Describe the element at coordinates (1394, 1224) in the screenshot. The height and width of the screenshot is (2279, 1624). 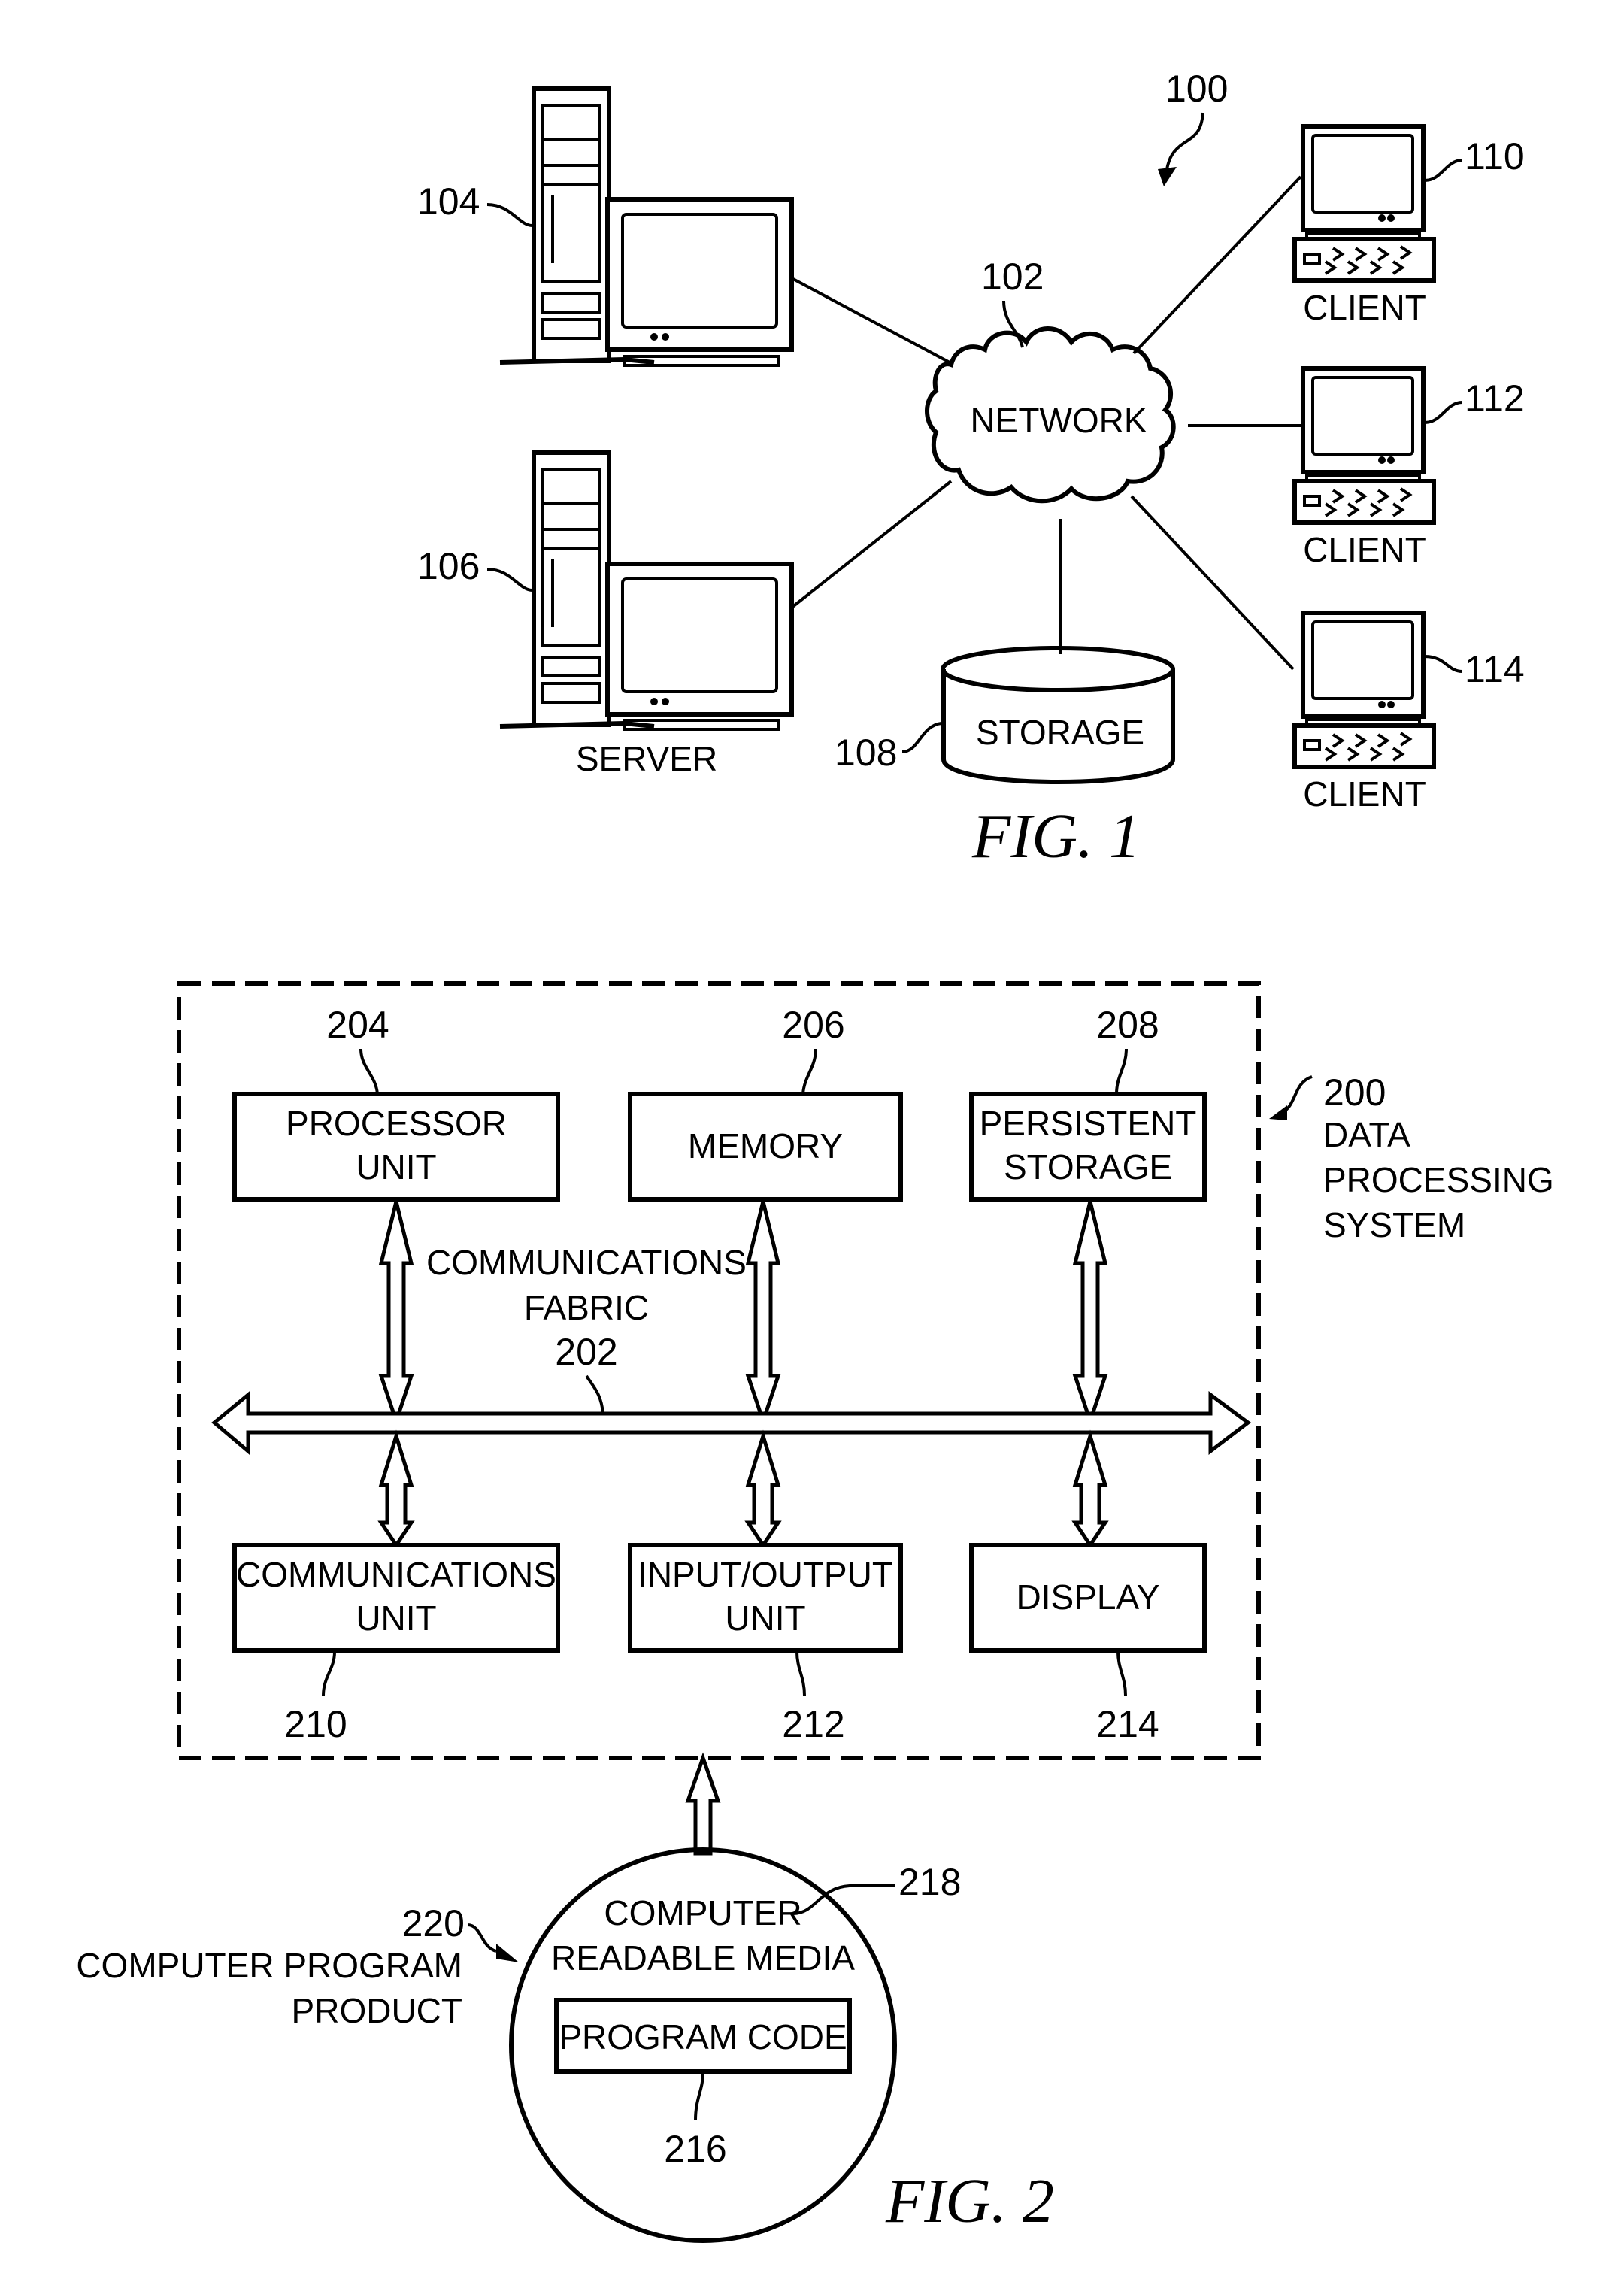
I see `system-label-line-3: SYSTEM` at that location.